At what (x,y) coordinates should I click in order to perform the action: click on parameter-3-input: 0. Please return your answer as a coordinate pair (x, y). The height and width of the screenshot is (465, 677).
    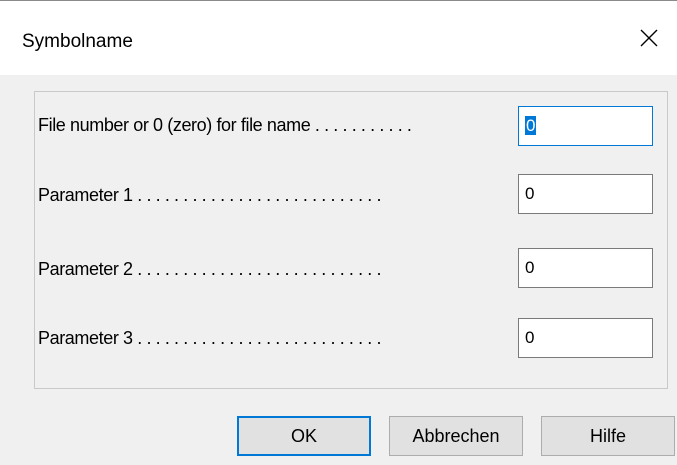
    Looking at the image, I should click on (585, 338).